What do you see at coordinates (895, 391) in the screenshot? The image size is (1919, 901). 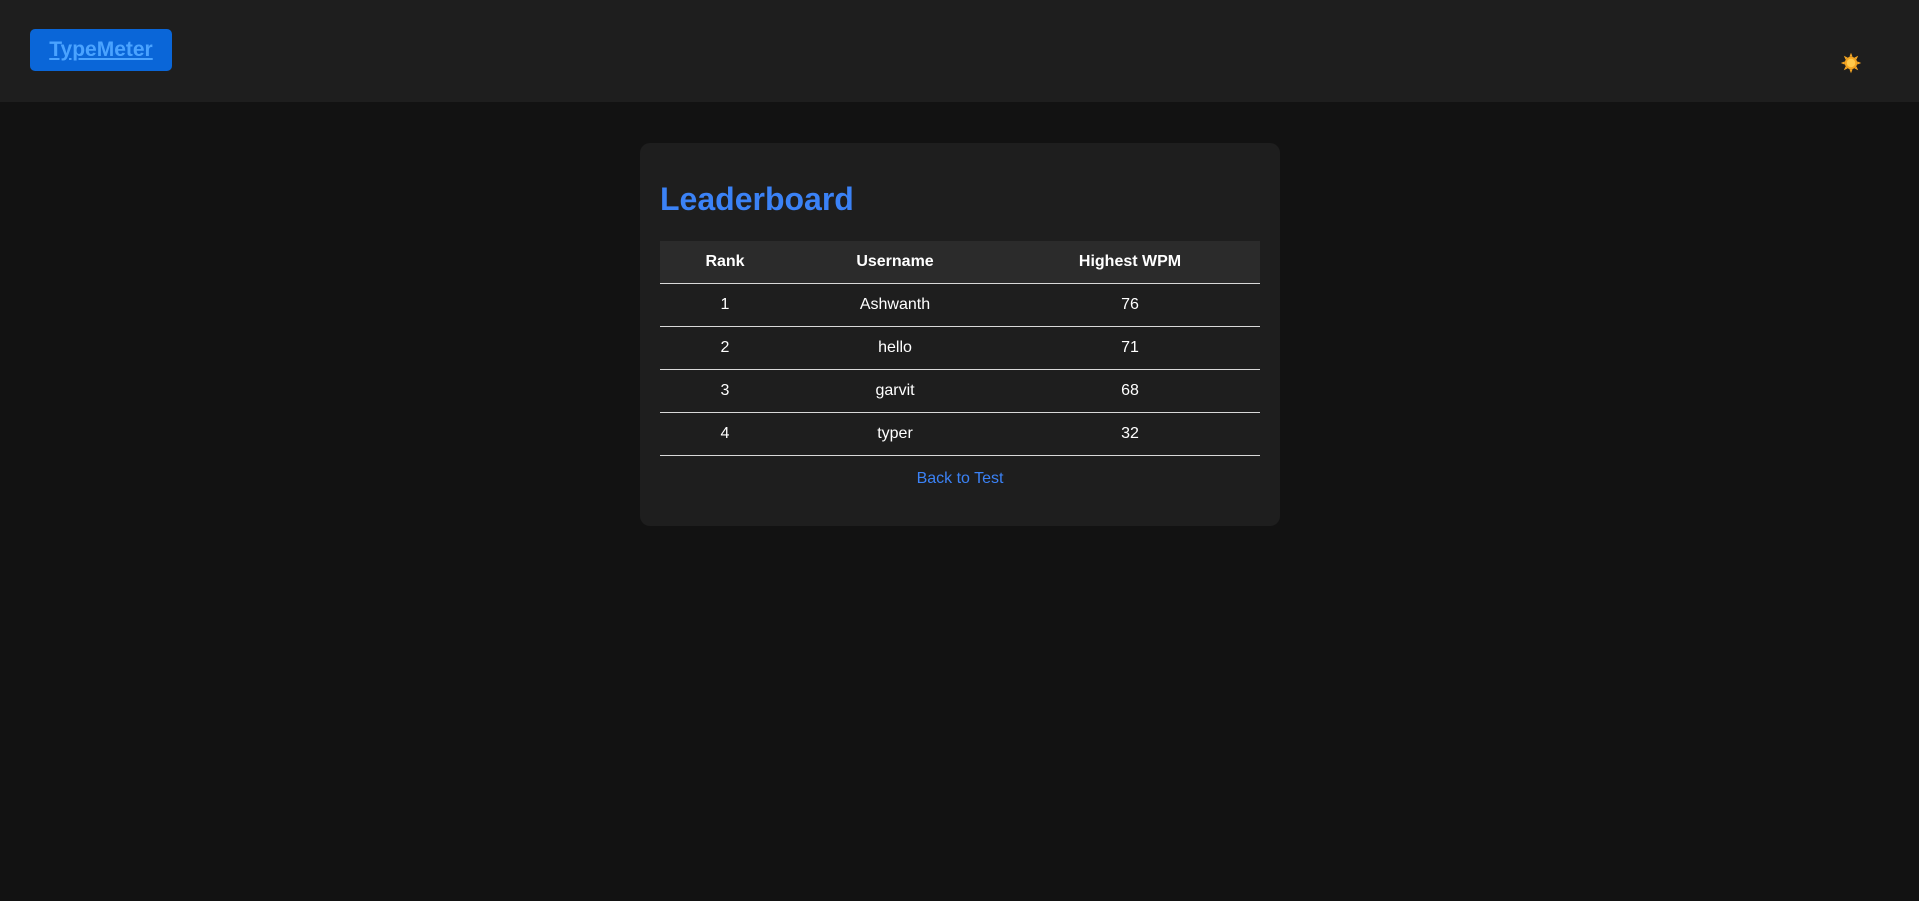 I see `username-cell: garvit` at bounding box center [895, 391].